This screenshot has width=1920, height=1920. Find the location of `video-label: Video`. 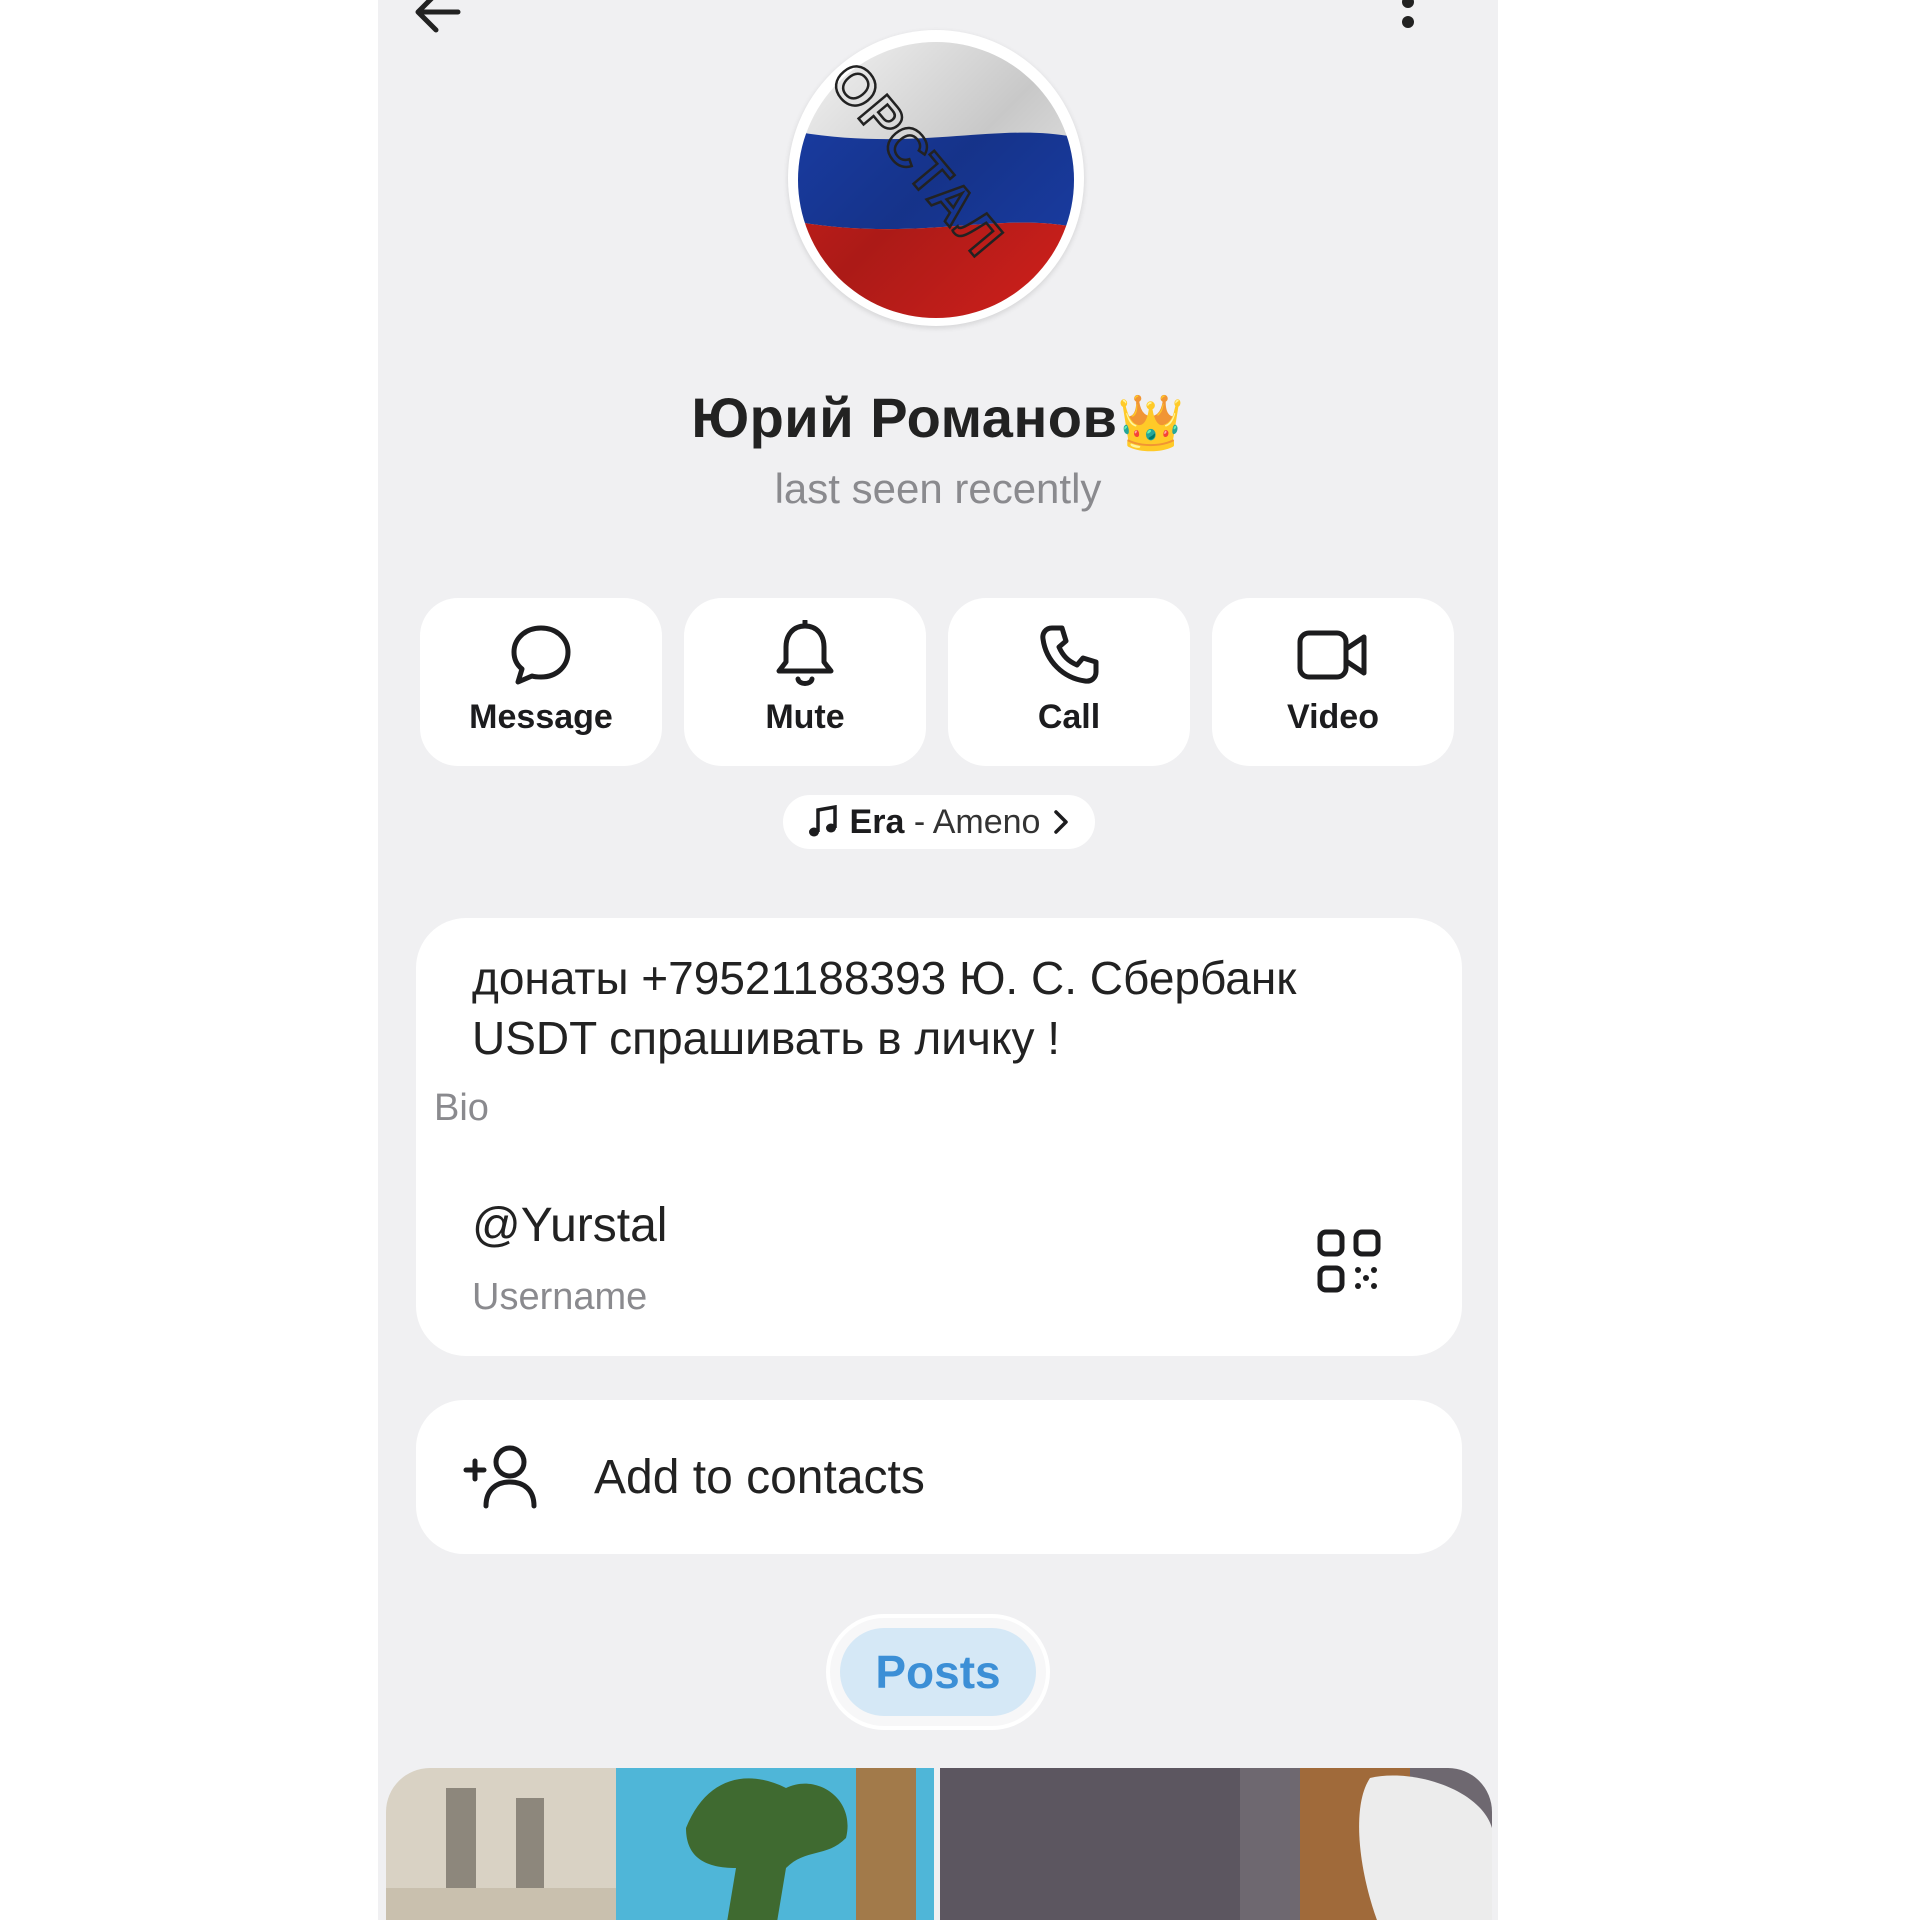

video-label: Video is located at coordinates (1333, 717).